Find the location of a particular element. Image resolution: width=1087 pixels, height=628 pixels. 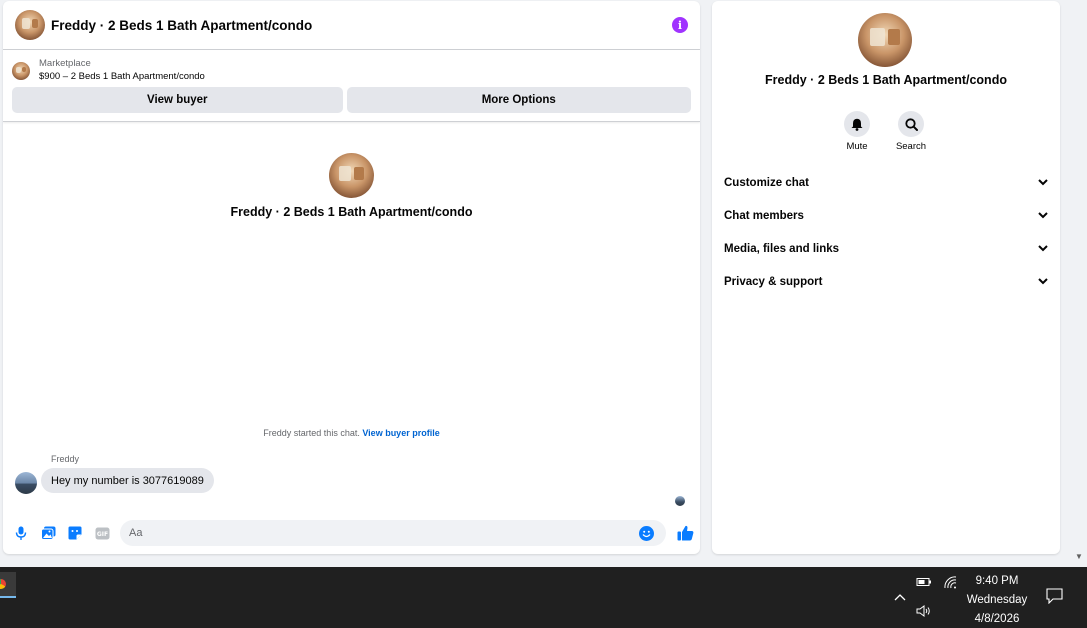

svg-text: GIF is located at coordinates (101, 534).